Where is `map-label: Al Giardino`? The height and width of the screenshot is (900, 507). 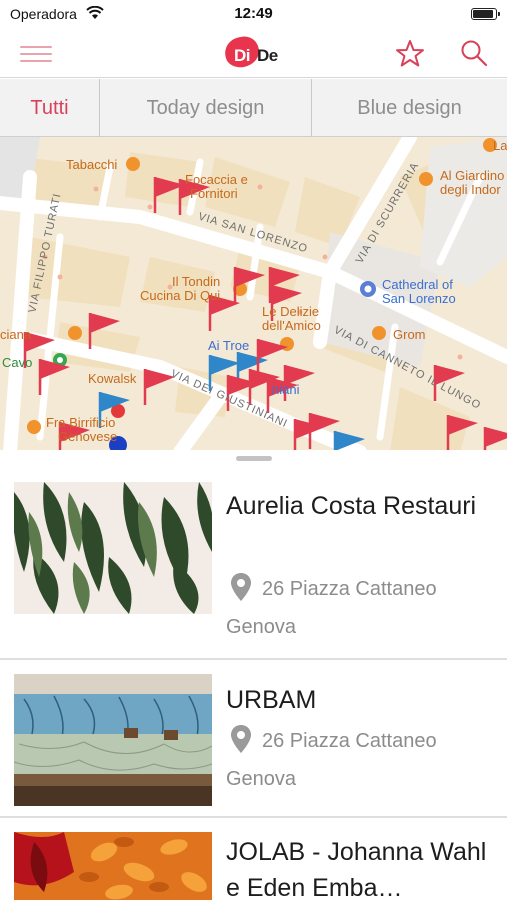 map-label: Al Giardino is located at coordinates (472, 175).